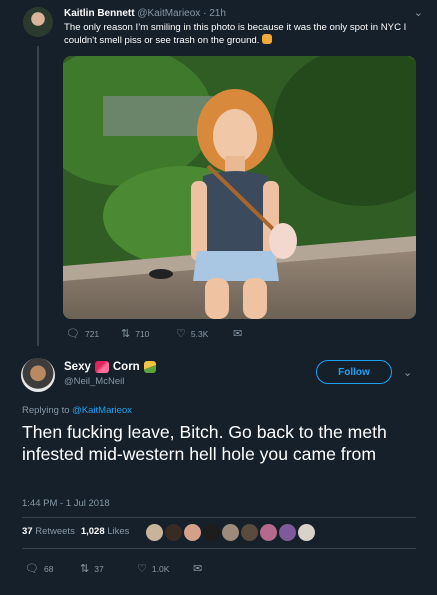 The width and height of the screenshot is (437, 595). Describe the element at coordinates (77, 367) in the screenshot. I see `author-name-part1: Sexy` at that location.